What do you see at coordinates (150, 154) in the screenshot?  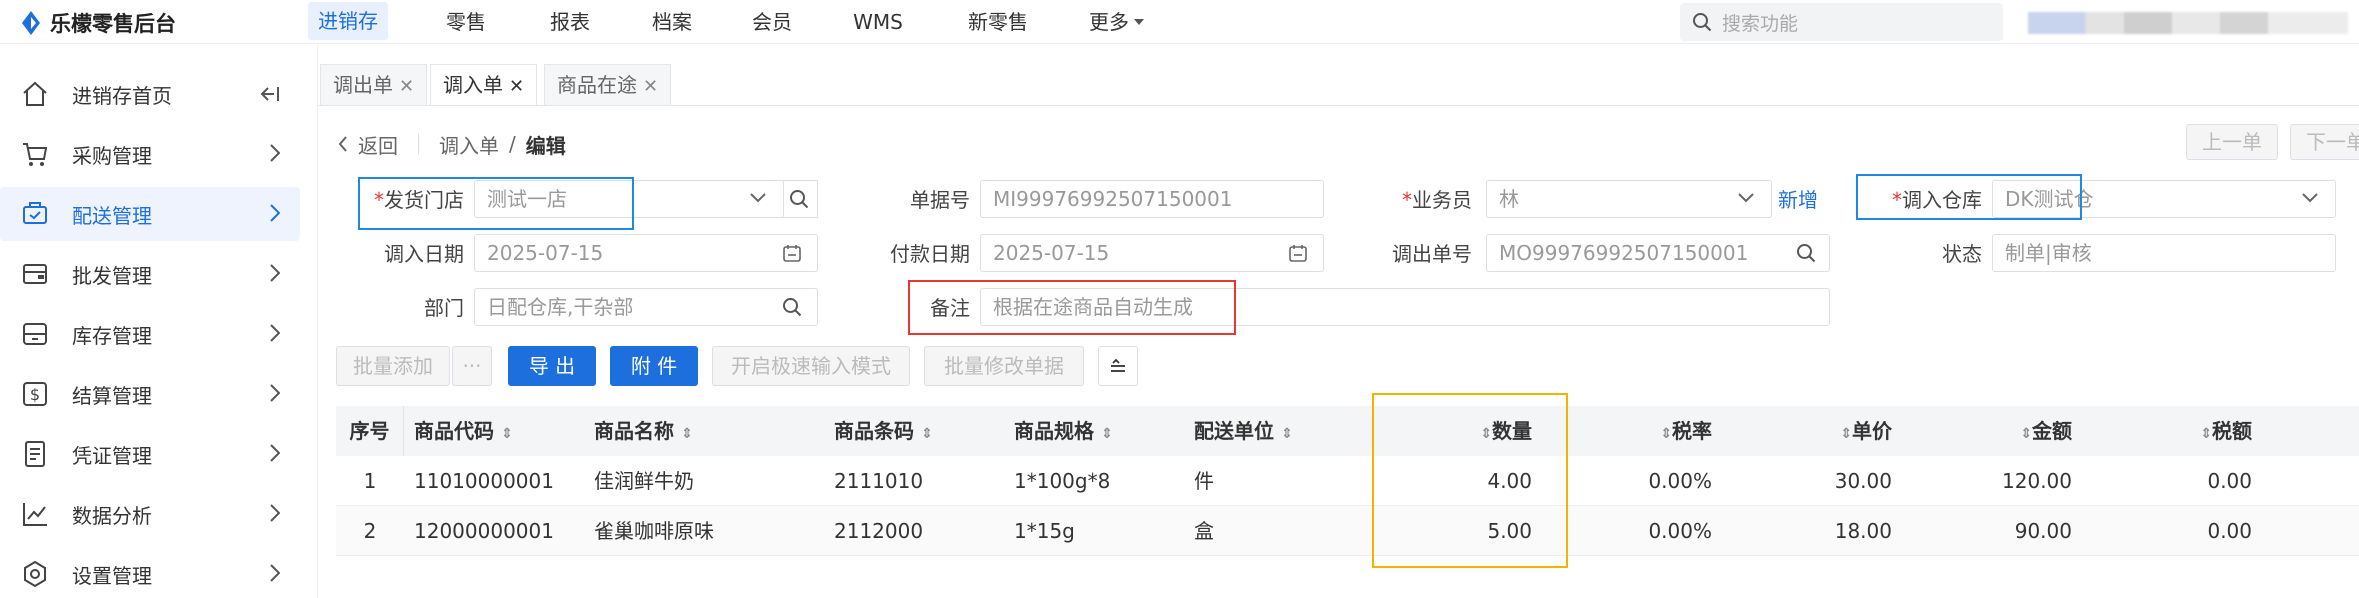 I see `sidebar-item-purchase: 采购管理` at bounding box center [150, 154].